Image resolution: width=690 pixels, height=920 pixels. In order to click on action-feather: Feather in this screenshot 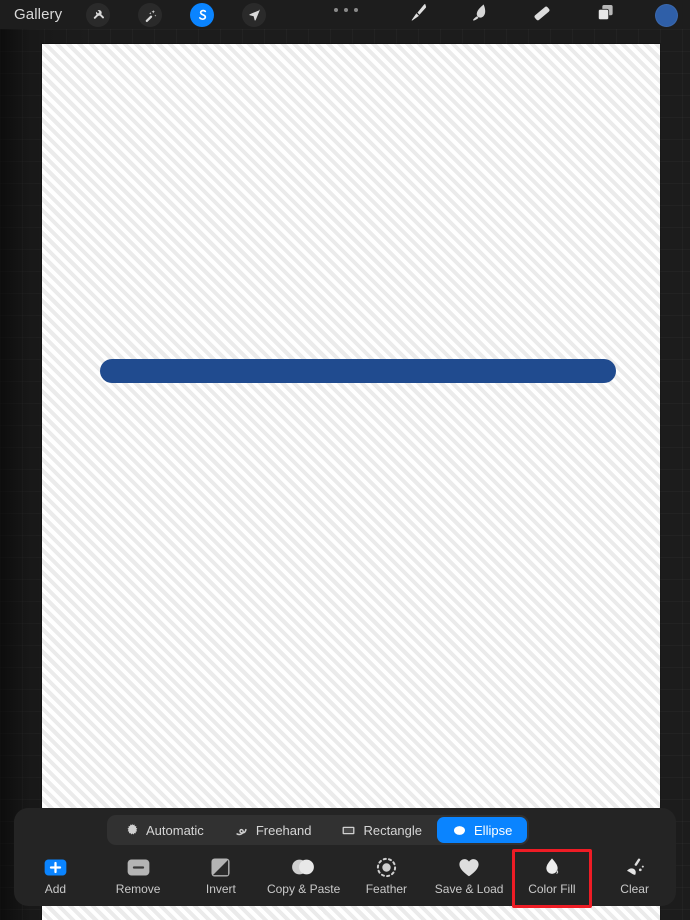, I will do `click(386, 878)`.